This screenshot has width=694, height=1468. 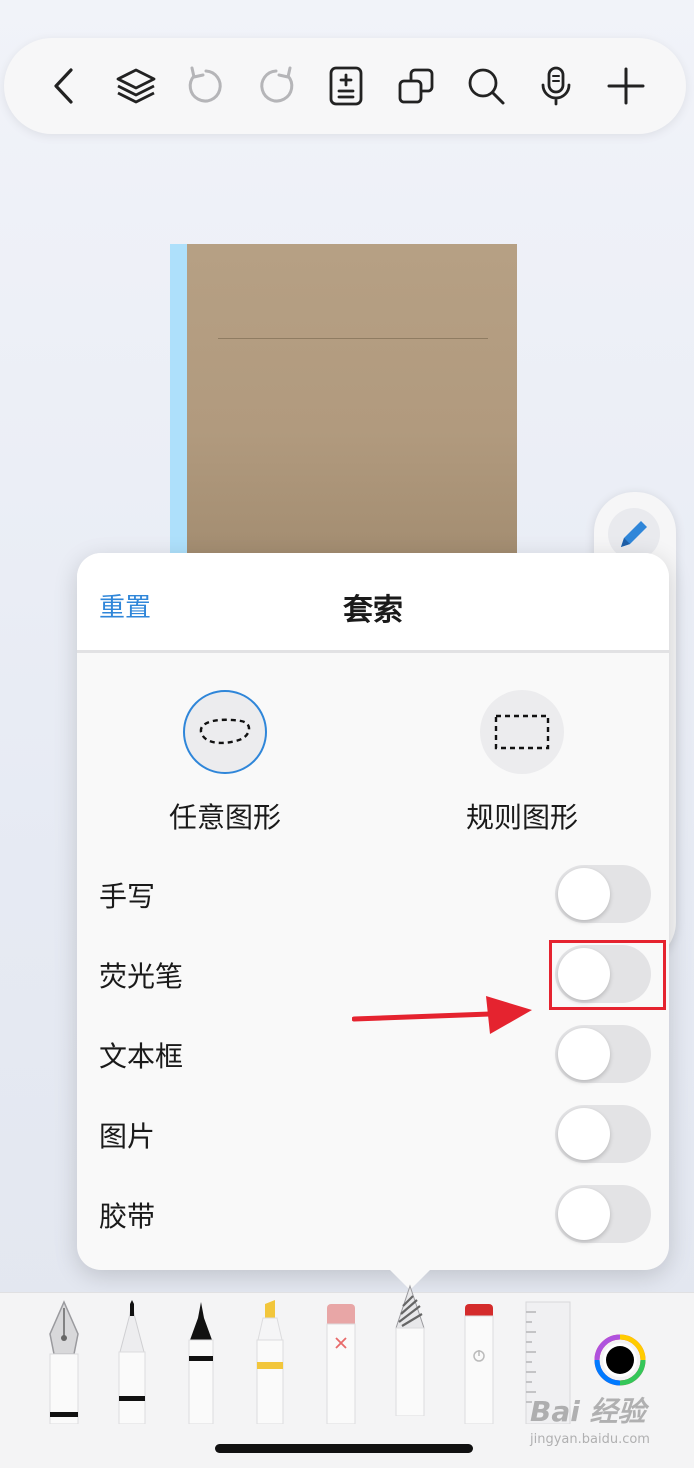 I want to click on annotation-highlight-box, so click(x=607, y=975).